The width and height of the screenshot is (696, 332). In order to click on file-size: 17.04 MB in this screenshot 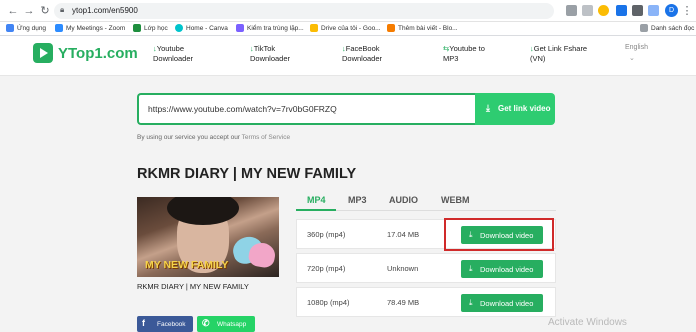, I will do `click(403, 234)`.